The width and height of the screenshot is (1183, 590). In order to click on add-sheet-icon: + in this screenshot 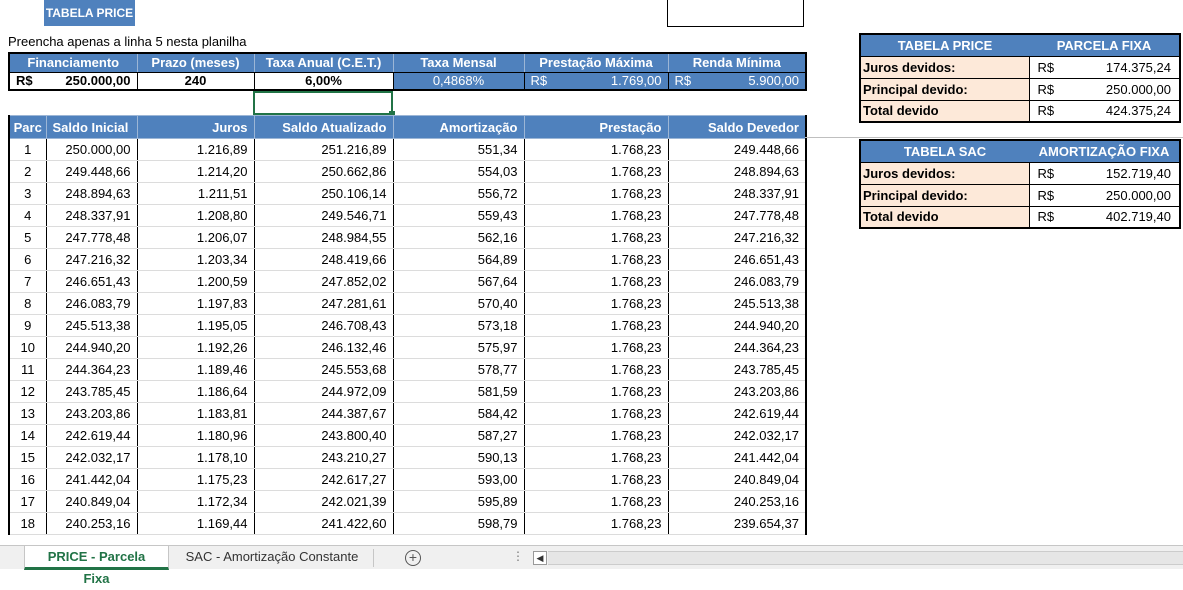, I will do `click(413, 558)`.